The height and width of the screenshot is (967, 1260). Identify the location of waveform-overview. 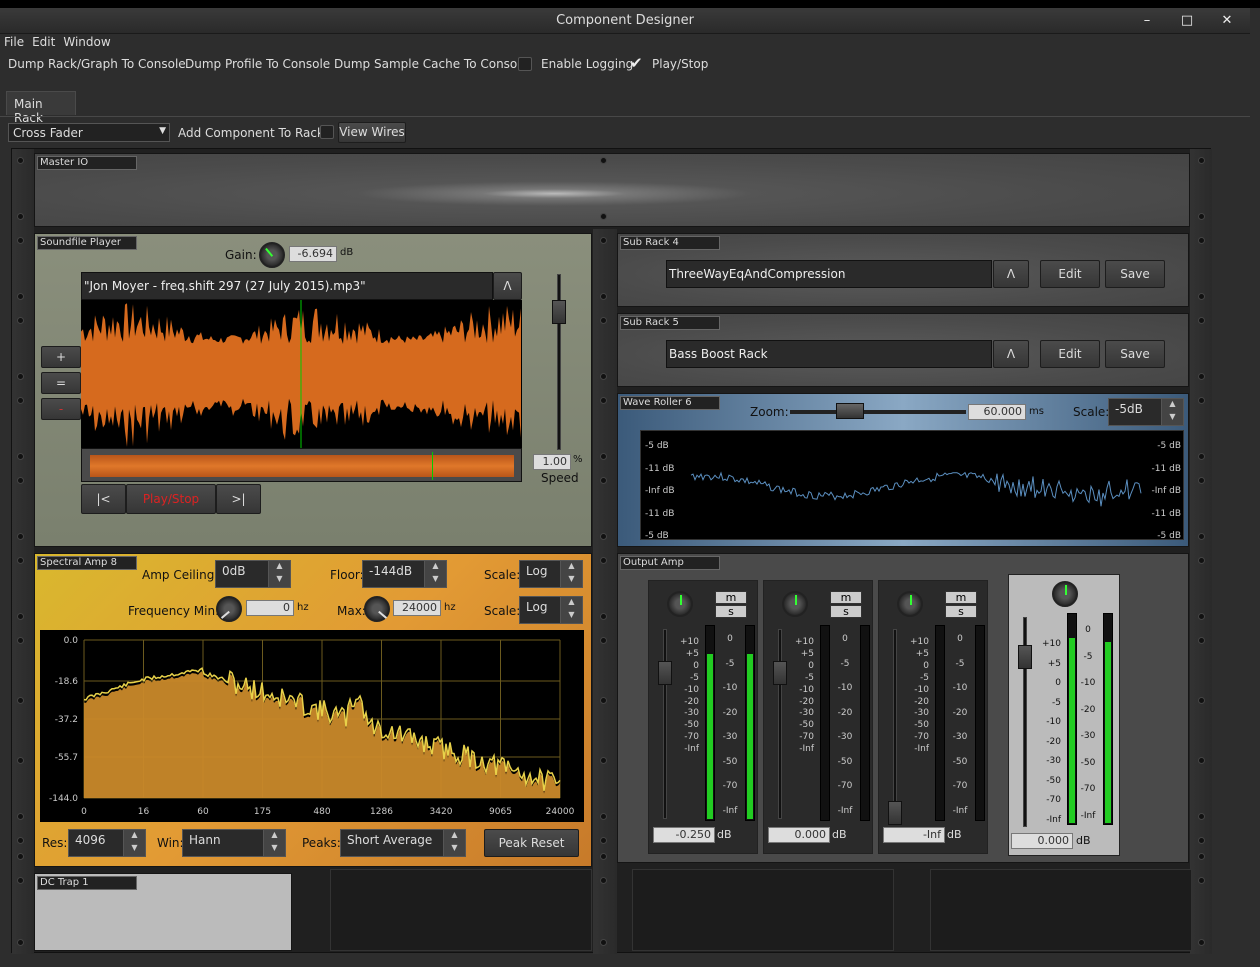
(301, 465).